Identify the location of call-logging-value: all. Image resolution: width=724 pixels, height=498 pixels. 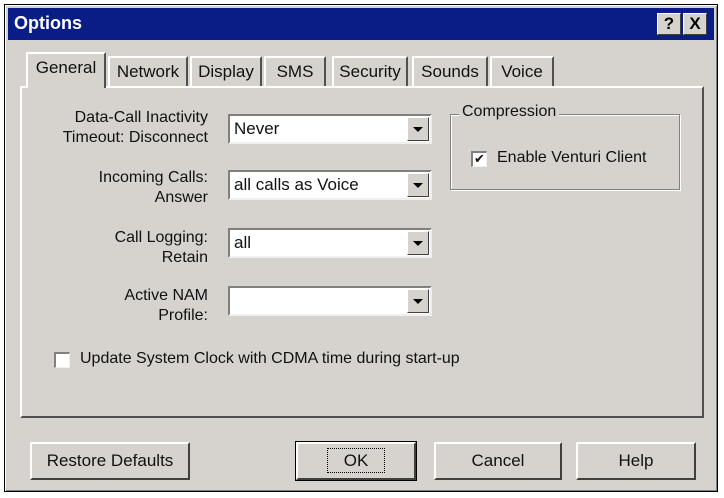
(243, 242).